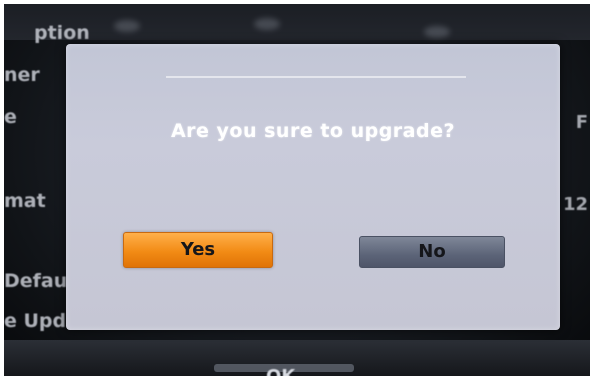 This screenshot has width=594, height=380. Describe the element at coordinates (280, 371) in the screenshot. I see `ok-button: OK` at that location.